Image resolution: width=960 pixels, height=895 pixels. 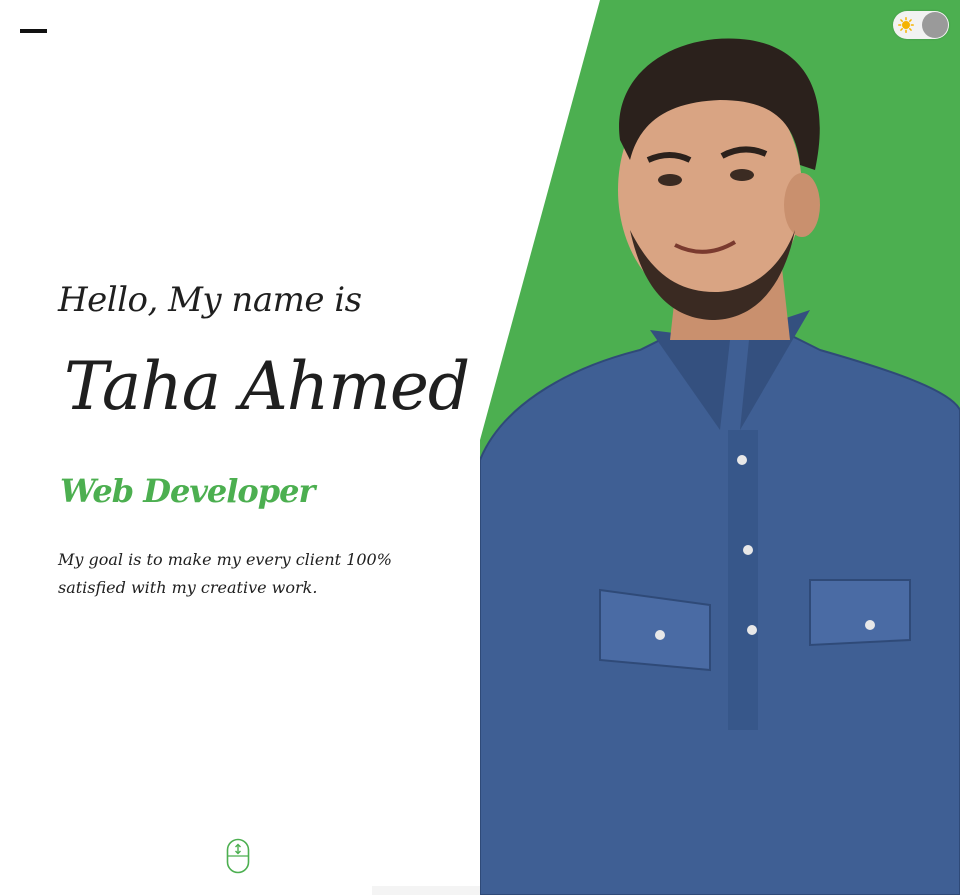 What do you see at coordinates (426, 890) in the screenshot?
I see `bottom-strip` at bounding box center [426, 890].